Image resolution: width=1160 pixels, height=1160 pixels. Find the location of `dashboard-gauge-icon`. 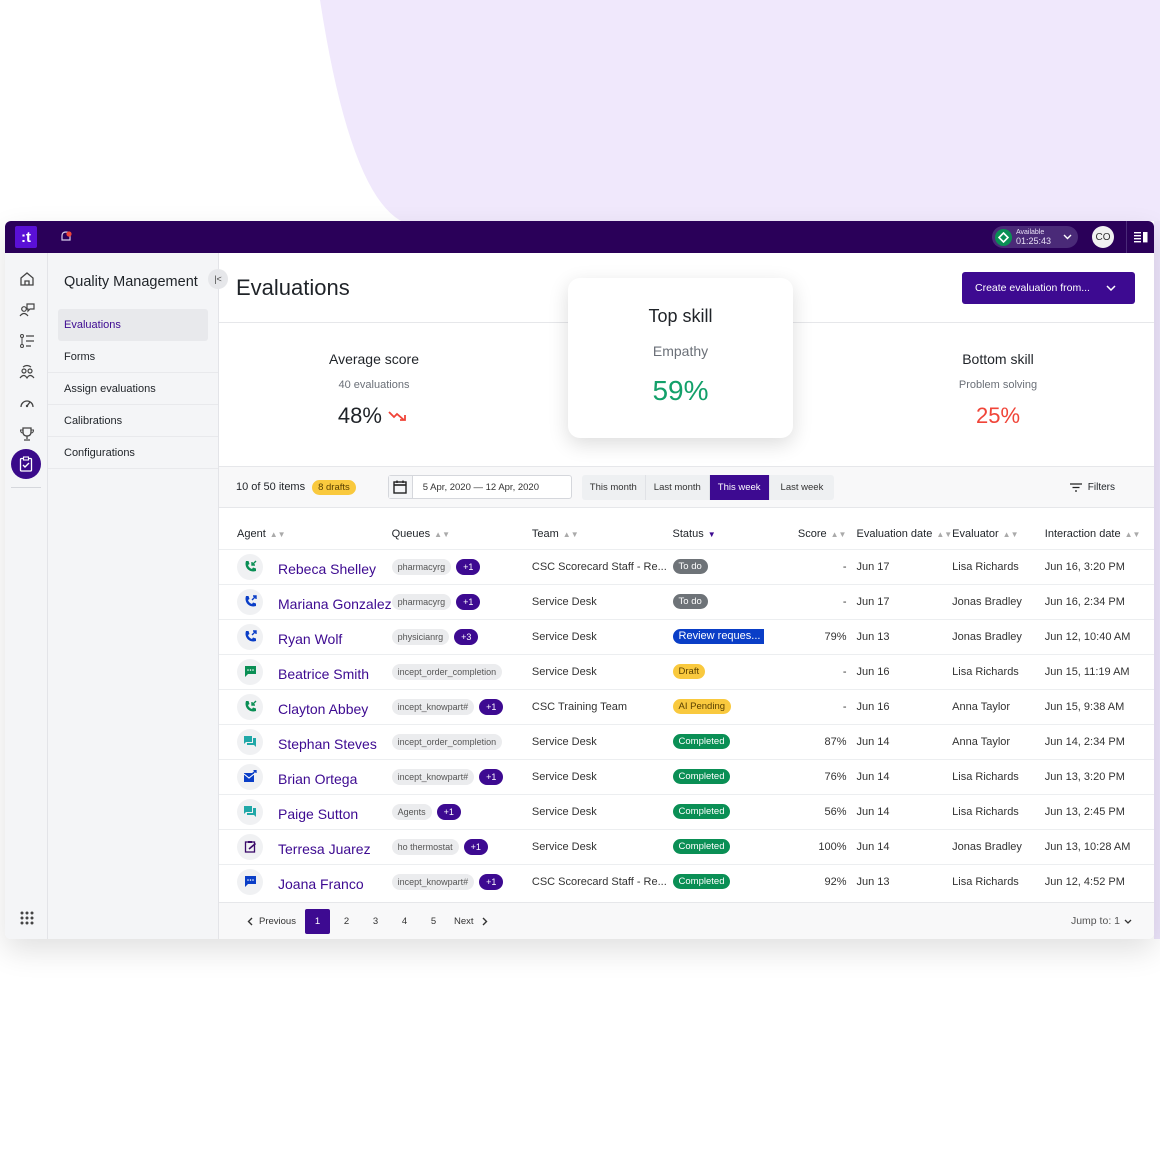

dashboard-gauge-icon is located at coordinates (26, 402).